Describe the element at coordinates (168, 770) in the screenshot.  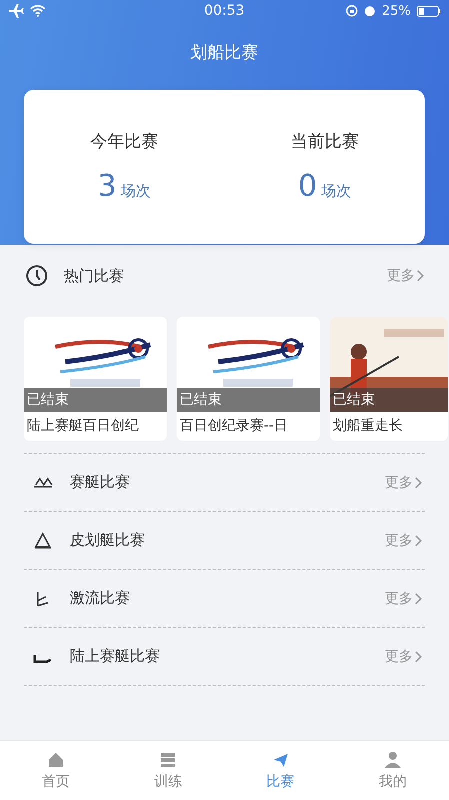
I see `tab: 训练` at that location.